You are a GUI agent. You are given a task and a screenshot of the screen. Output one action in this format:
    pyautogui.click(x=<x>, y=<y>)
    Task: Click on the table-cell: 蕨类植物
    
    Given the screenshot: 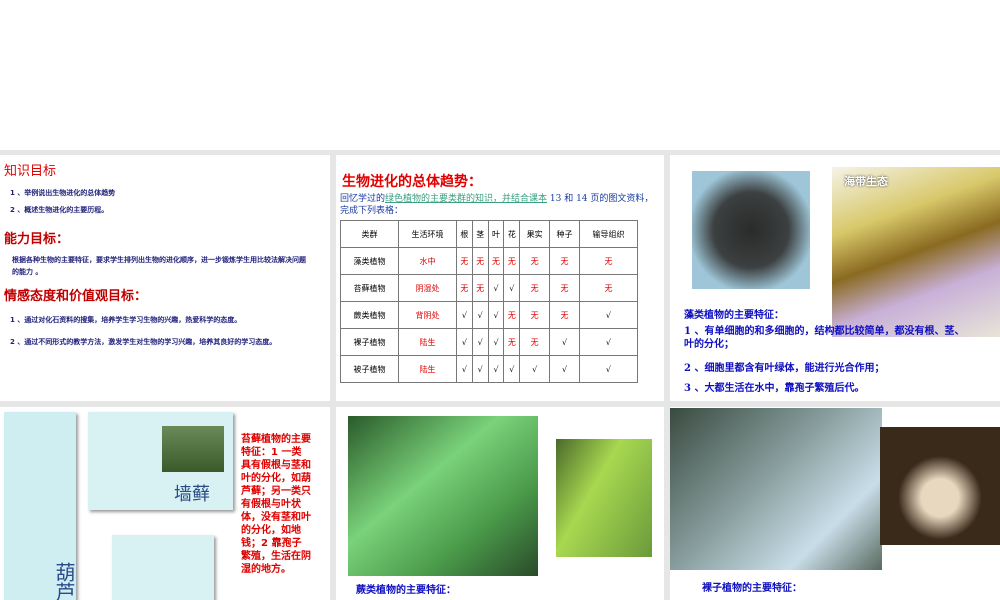 What is the action you would take?
    pyautogui.click(x=369, y=315)
    